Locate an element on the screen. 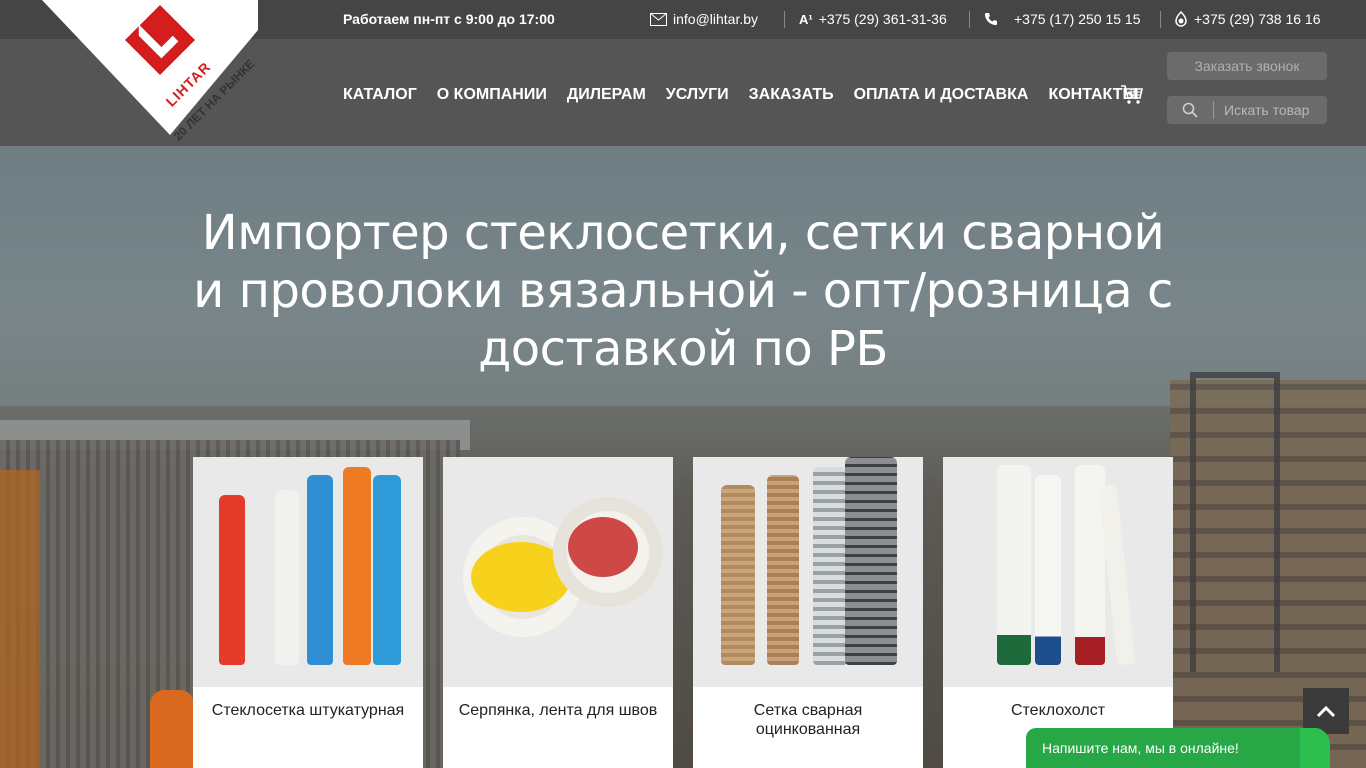 Image resolution: width=1366 pixels, height=768 pixels. product-label: Стеклохолст is located at coordinates (1058, 710).